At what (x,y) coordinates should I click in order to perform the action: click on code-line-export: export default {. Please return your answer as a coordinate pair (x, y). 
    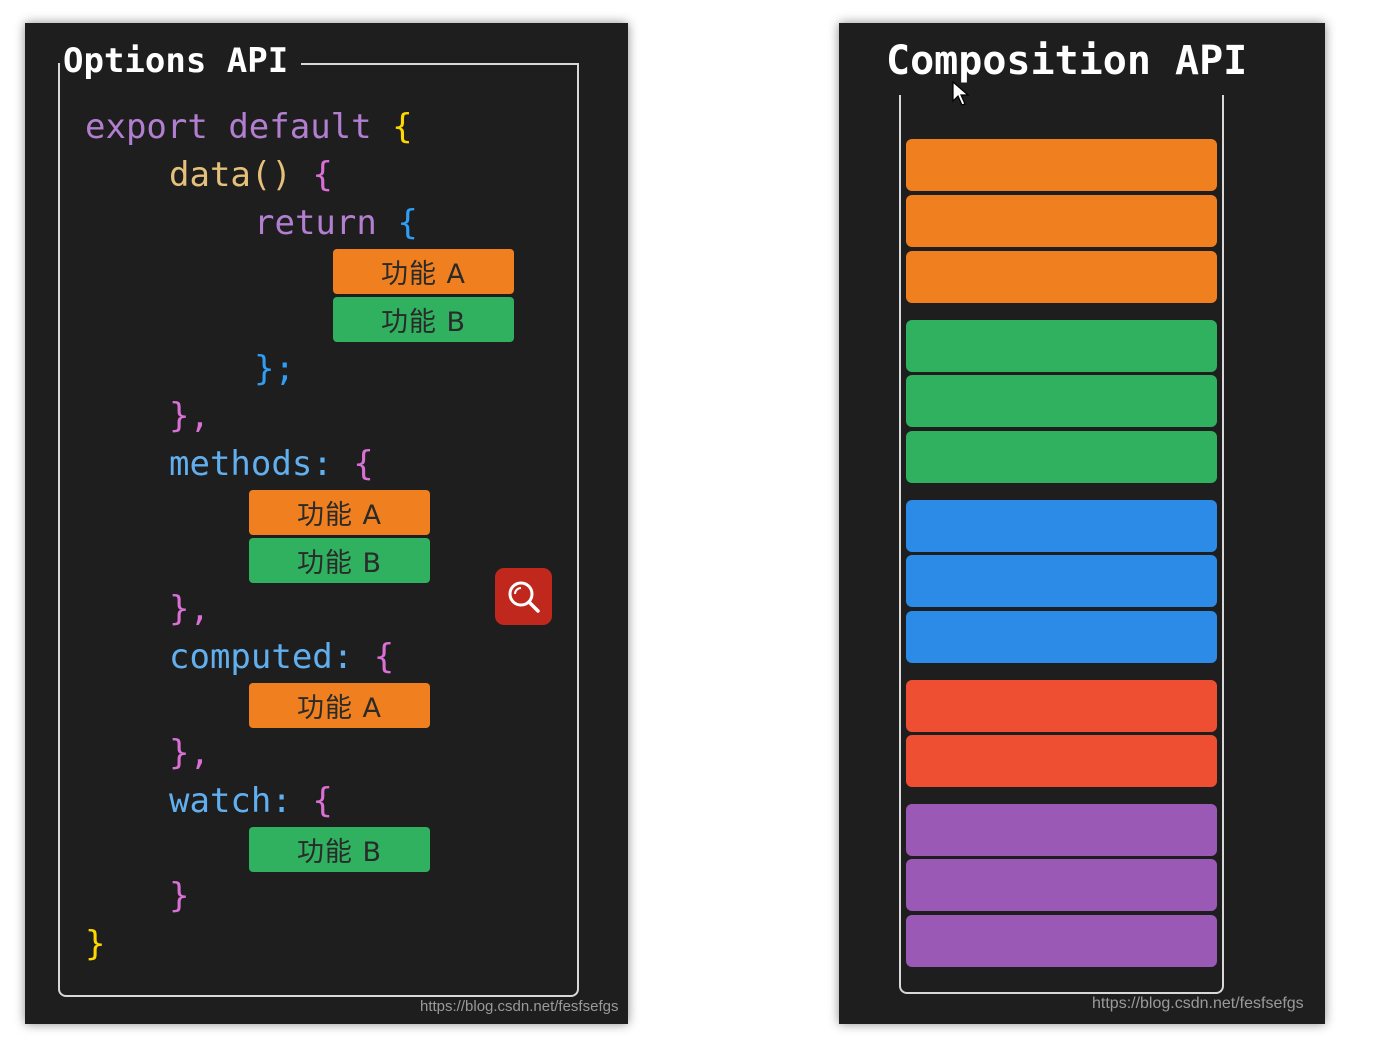
    Looking at the image, I should click on (249, 127).